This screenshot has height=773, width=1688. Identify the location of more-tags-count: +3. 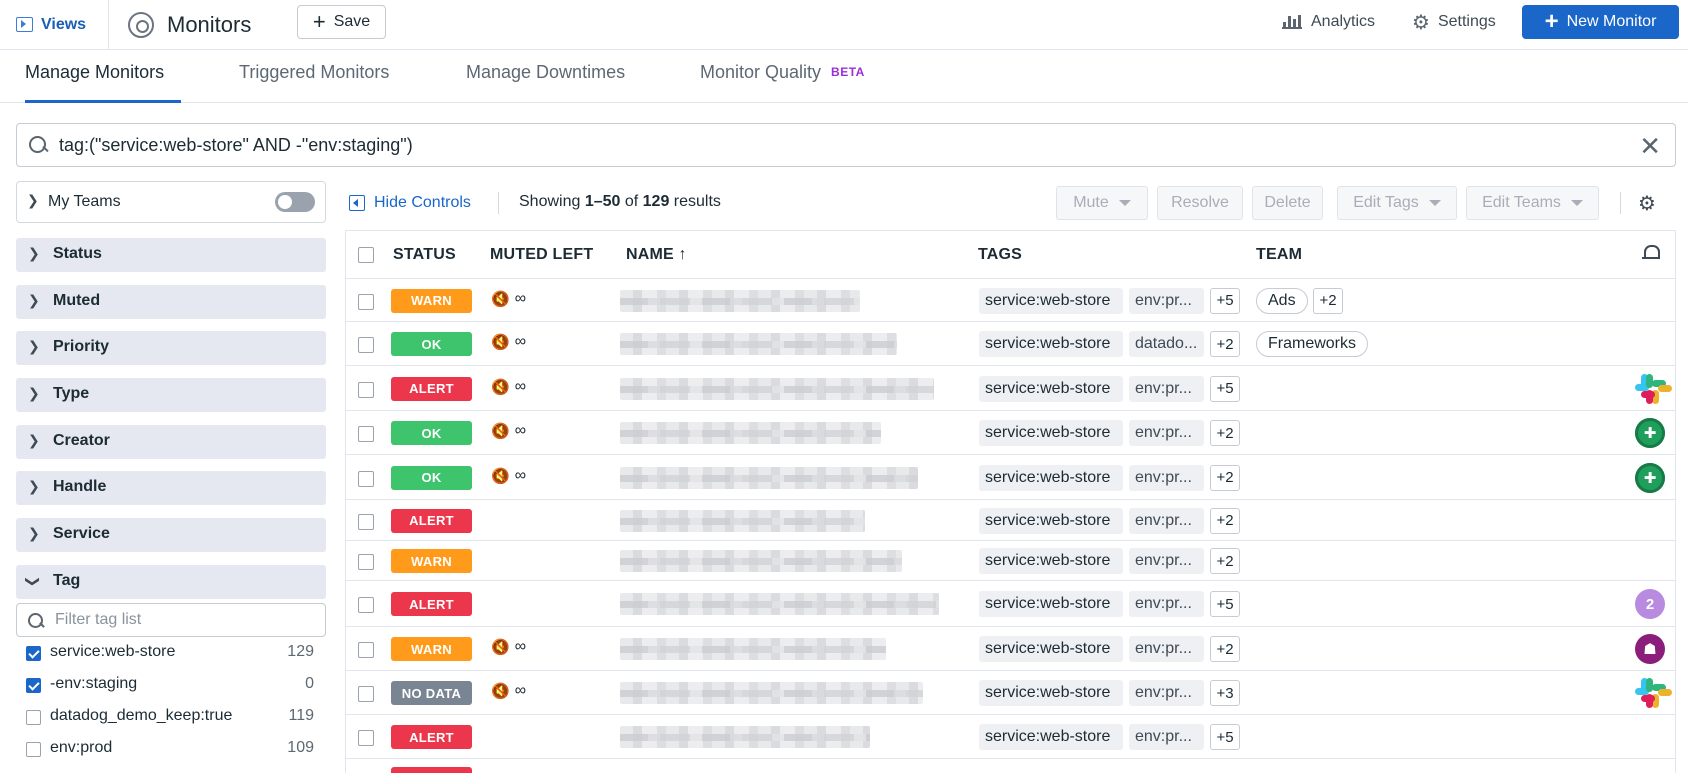
(1225, 693).